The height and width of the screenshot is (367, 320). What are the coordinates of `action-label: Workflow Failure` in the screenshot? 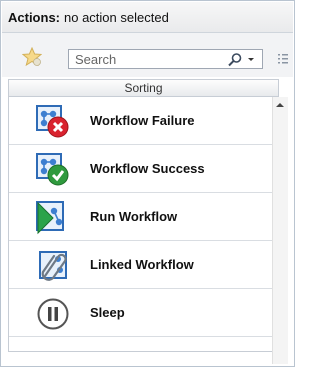 It's located at (142, 120).